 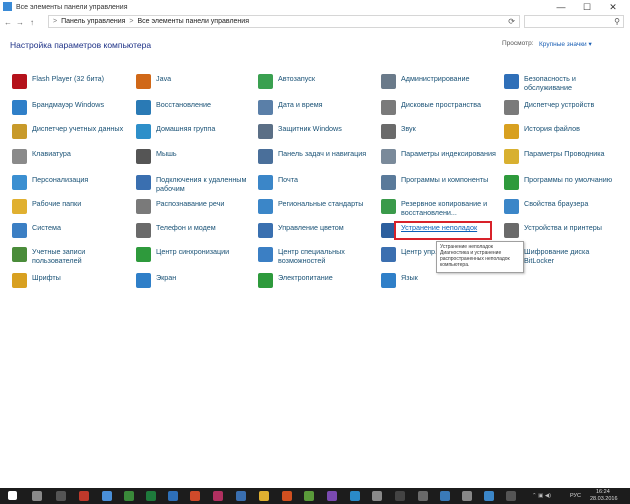 What do you see at coordinates (51, 153) in the screenshot?
I see `control-panel-item-label: Клавиатура` at bounding box center [51, 153].